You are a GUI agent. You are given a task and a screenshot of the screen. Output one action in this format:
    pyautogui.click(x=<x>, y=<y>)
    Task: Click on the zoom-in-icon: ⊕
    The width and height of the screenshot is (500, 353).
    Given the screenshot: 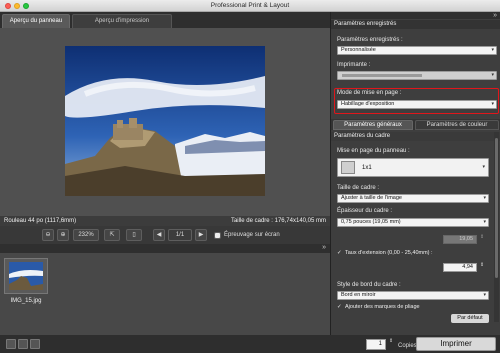 What is the action you would take?
    pyautogui.click(x=63, y=235)
    